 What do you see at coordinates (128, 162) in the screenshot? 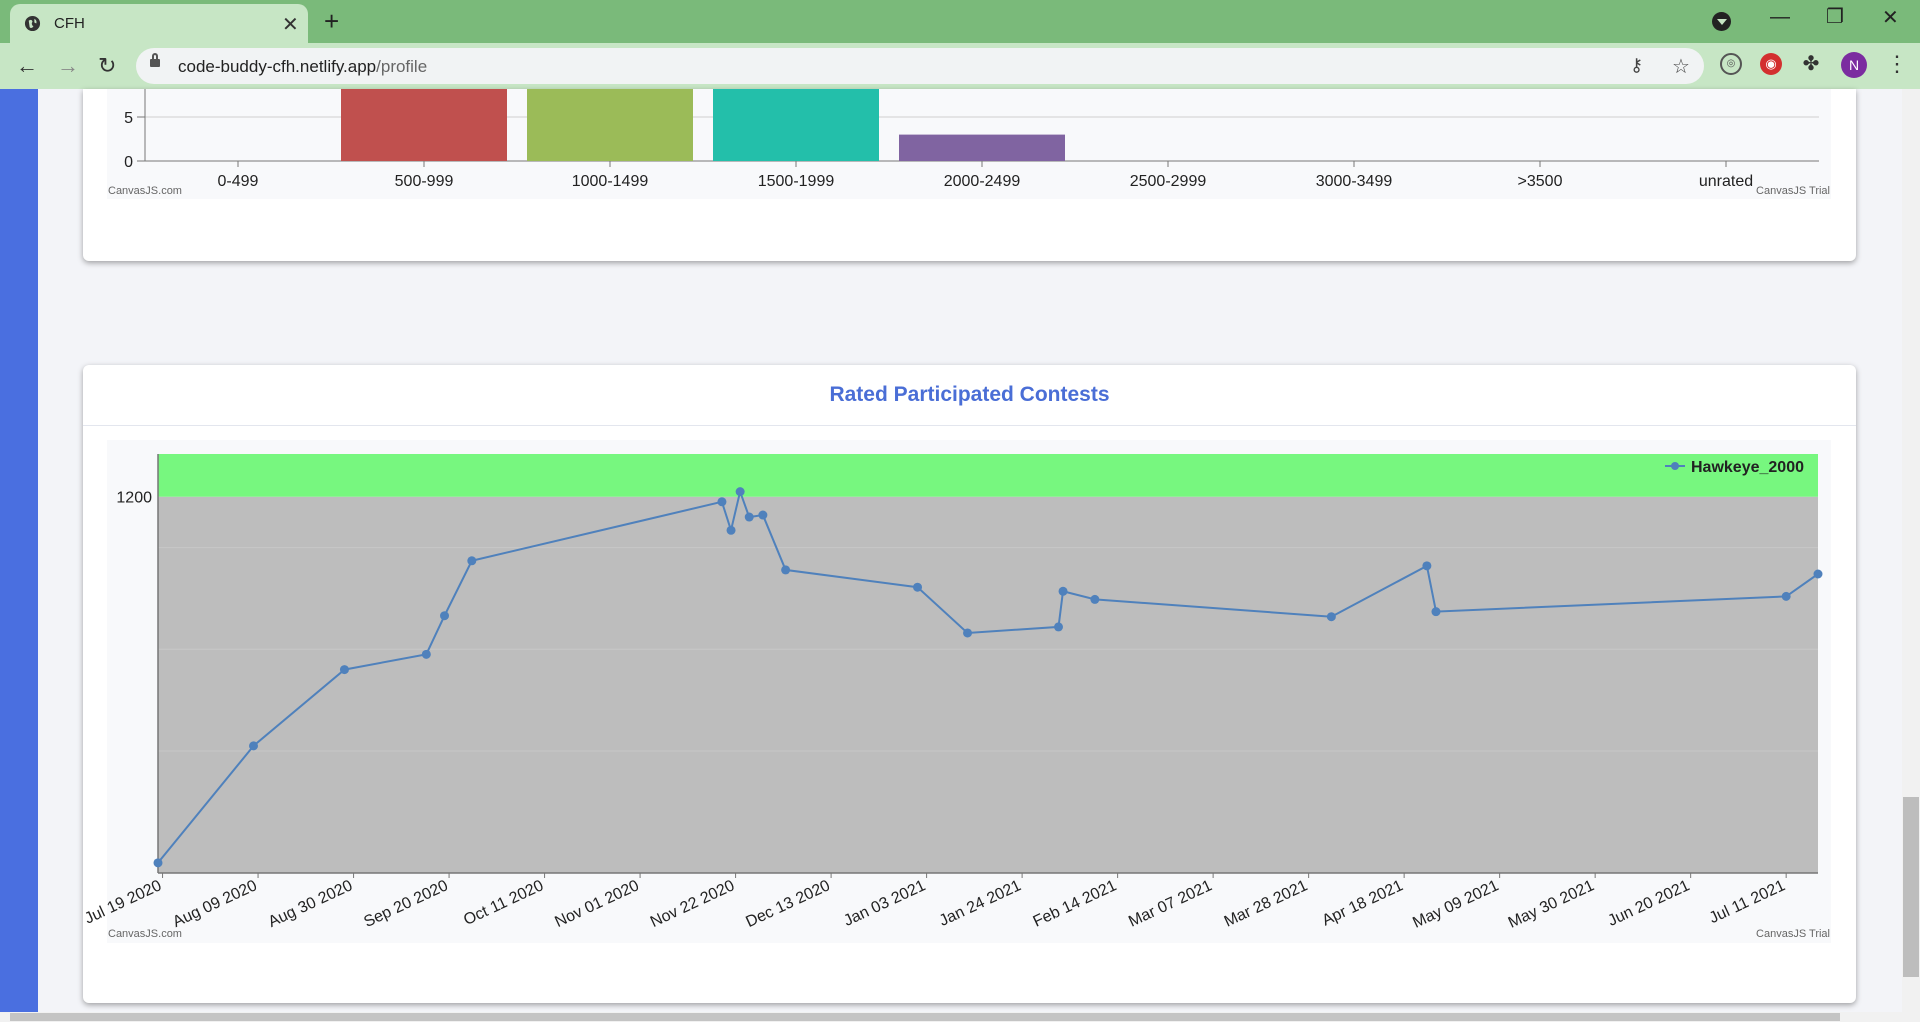
I see `y-tick-label: 0` at bounding box center [128, 162].